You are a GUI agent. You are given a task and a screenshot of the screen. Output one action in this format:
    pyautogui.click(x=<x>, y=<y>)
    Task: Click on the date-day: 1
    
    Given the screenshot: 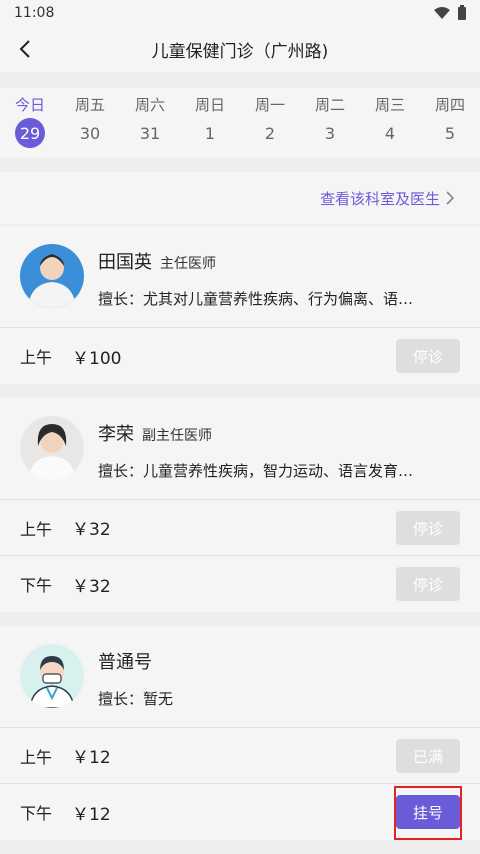 What is the action you would take?
    pyautogui.click(x=210, y=133)
    